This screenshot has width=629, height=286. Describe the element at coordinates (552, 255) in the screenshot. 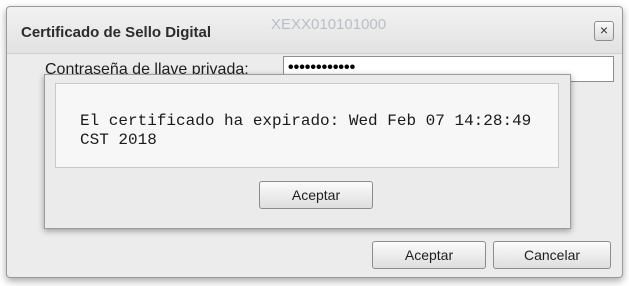

I see `cancel-button: Cancelar` at that location.